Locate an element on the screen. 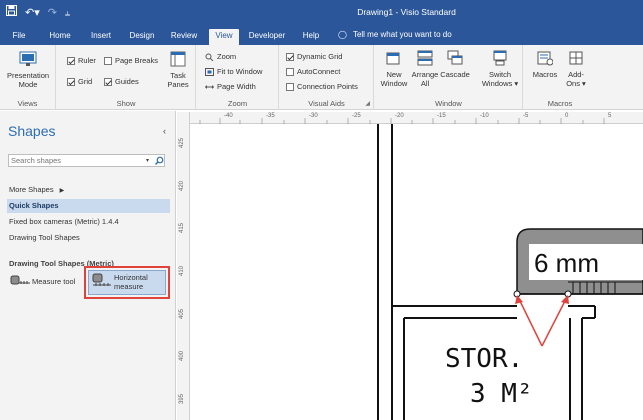 The width and height of the screenshot is (643, 420). horizontal-ruler: -40 -35 -30 -25 -20 -15 -10 -5 0 5 is located at coordinates (416, 118).